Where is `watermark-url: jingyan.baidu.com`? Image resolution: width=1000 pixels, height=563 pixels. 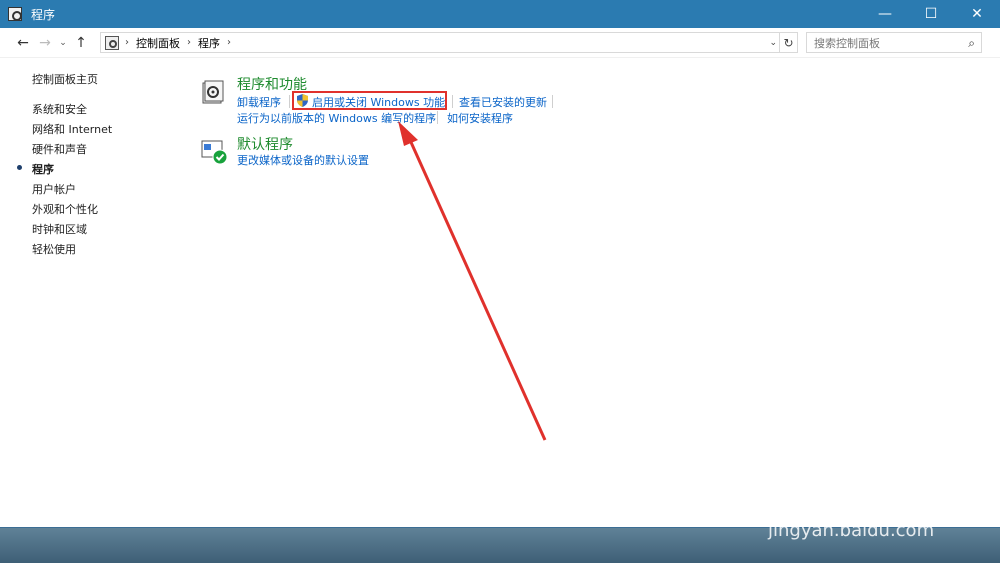 watermark-url: jingyan.baidu.com is located at coordinates (851, 530).